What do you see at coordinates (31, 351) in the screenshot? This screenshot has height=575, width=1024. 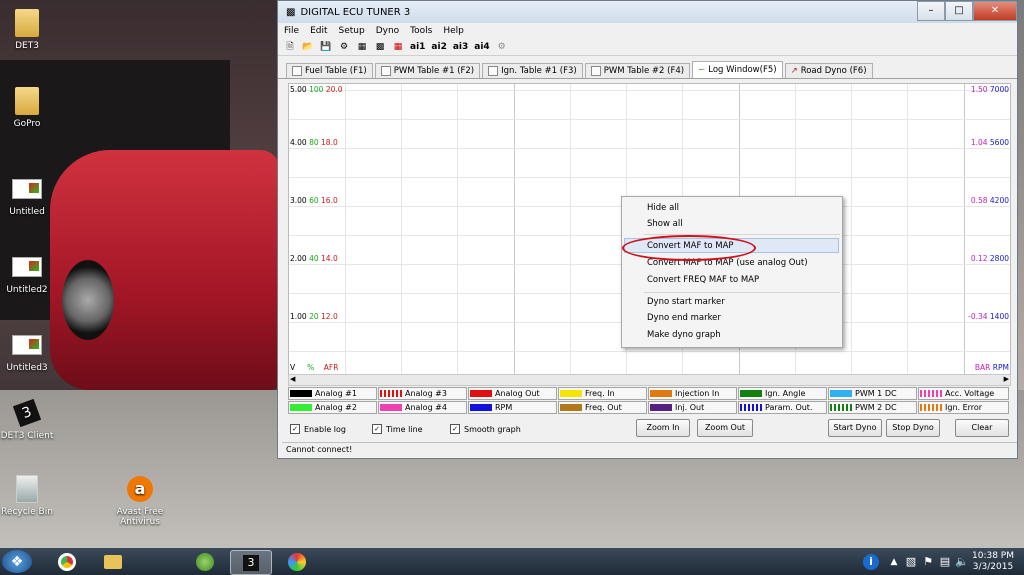 I see `desktop-icon-untitled3: Untitled3` at bounding box center [31, 351].